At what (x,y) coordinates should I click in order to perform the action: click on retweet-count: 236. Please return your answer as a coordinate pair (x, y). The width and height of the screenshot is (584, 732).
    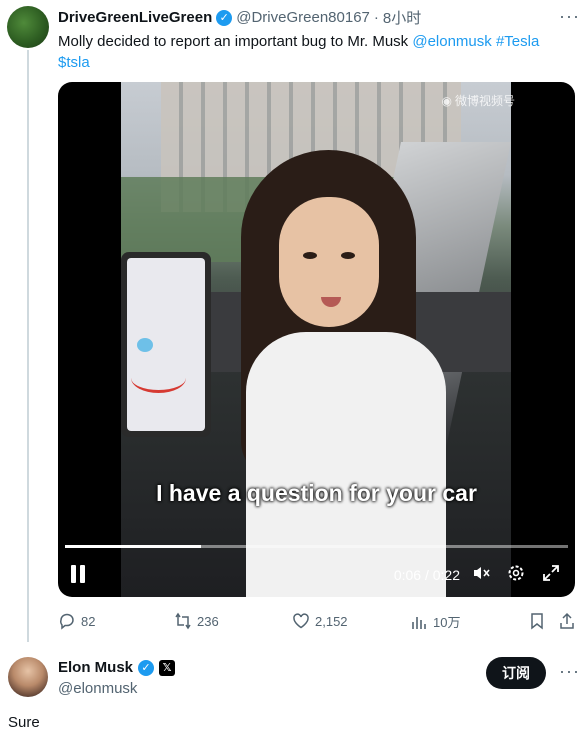
    Looking at the image, I should click on (208, 621).